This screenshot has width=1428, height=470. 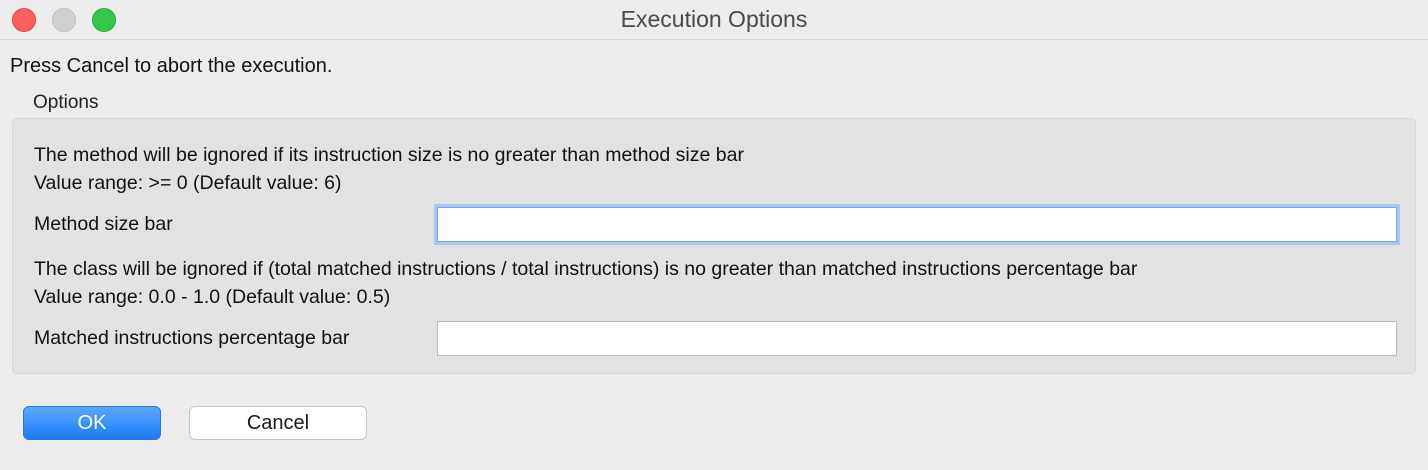 What do you see at coordinates (917, 338) in the screenshot?
I see `matched-percentage-bar-input` at bounding box center [917, 338].